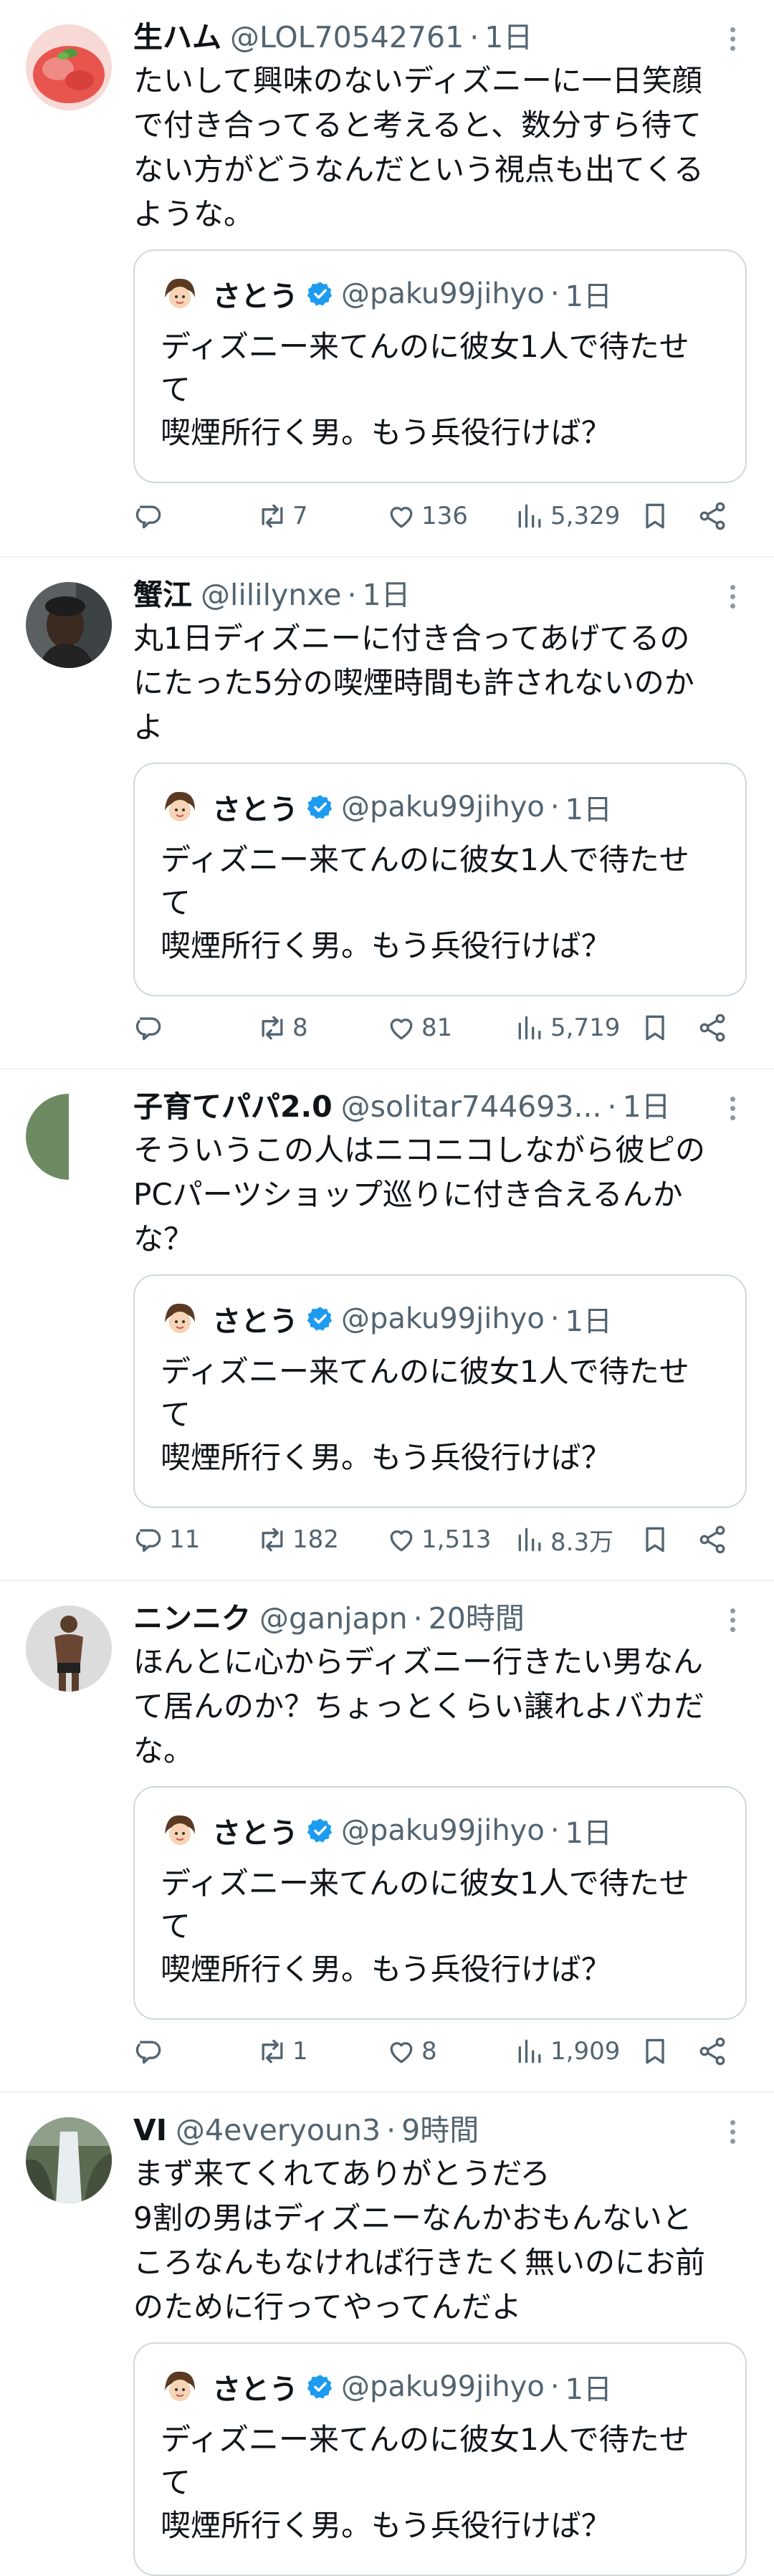 The width and height of the screenshot is (774, 2576). I want to click on like-count: 136, so click(445, 516).